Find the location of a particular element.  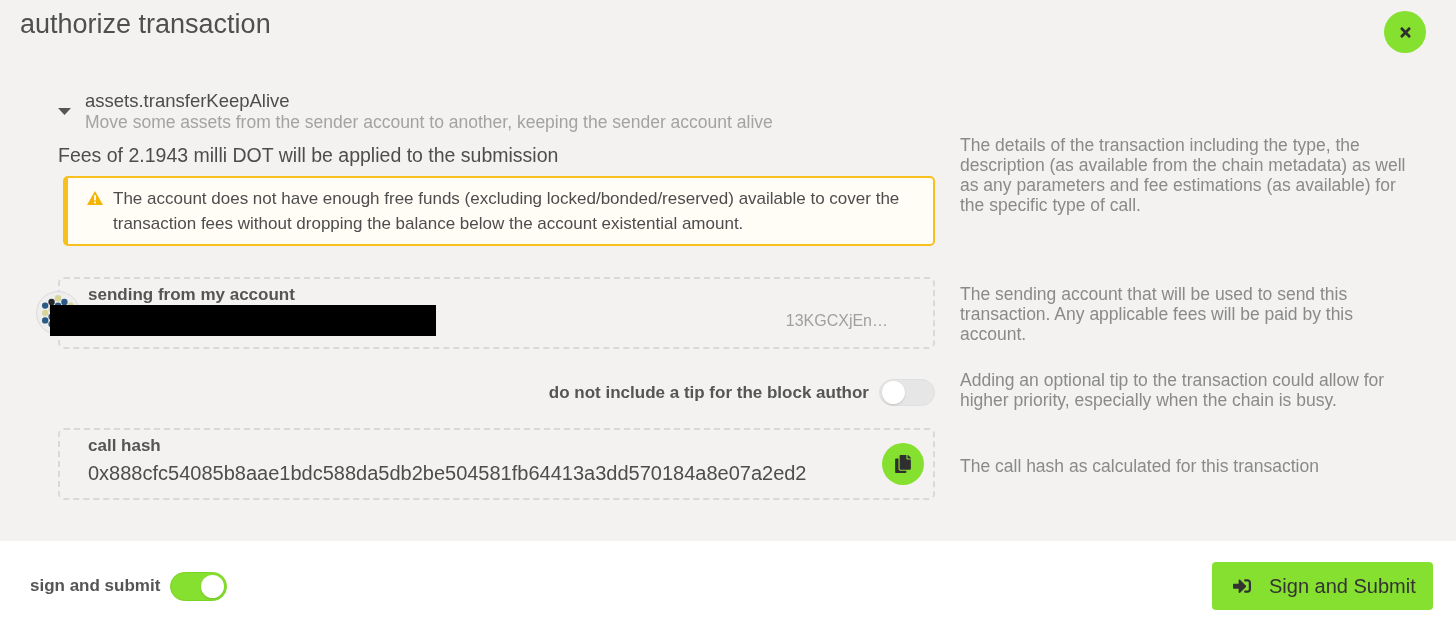

tip-label: do not include a tip for the block author is located at coordinates (708, 392).